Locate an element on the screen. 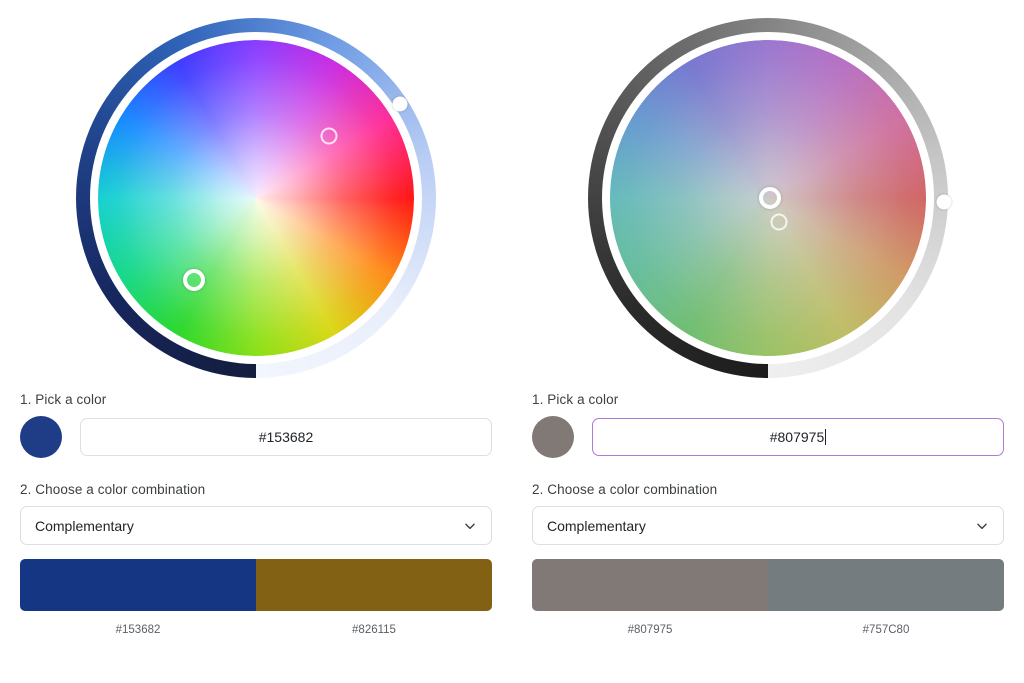 The image size is (1024, 683). palette-swatch-label: #153682 is located at coordinates (138, 630).